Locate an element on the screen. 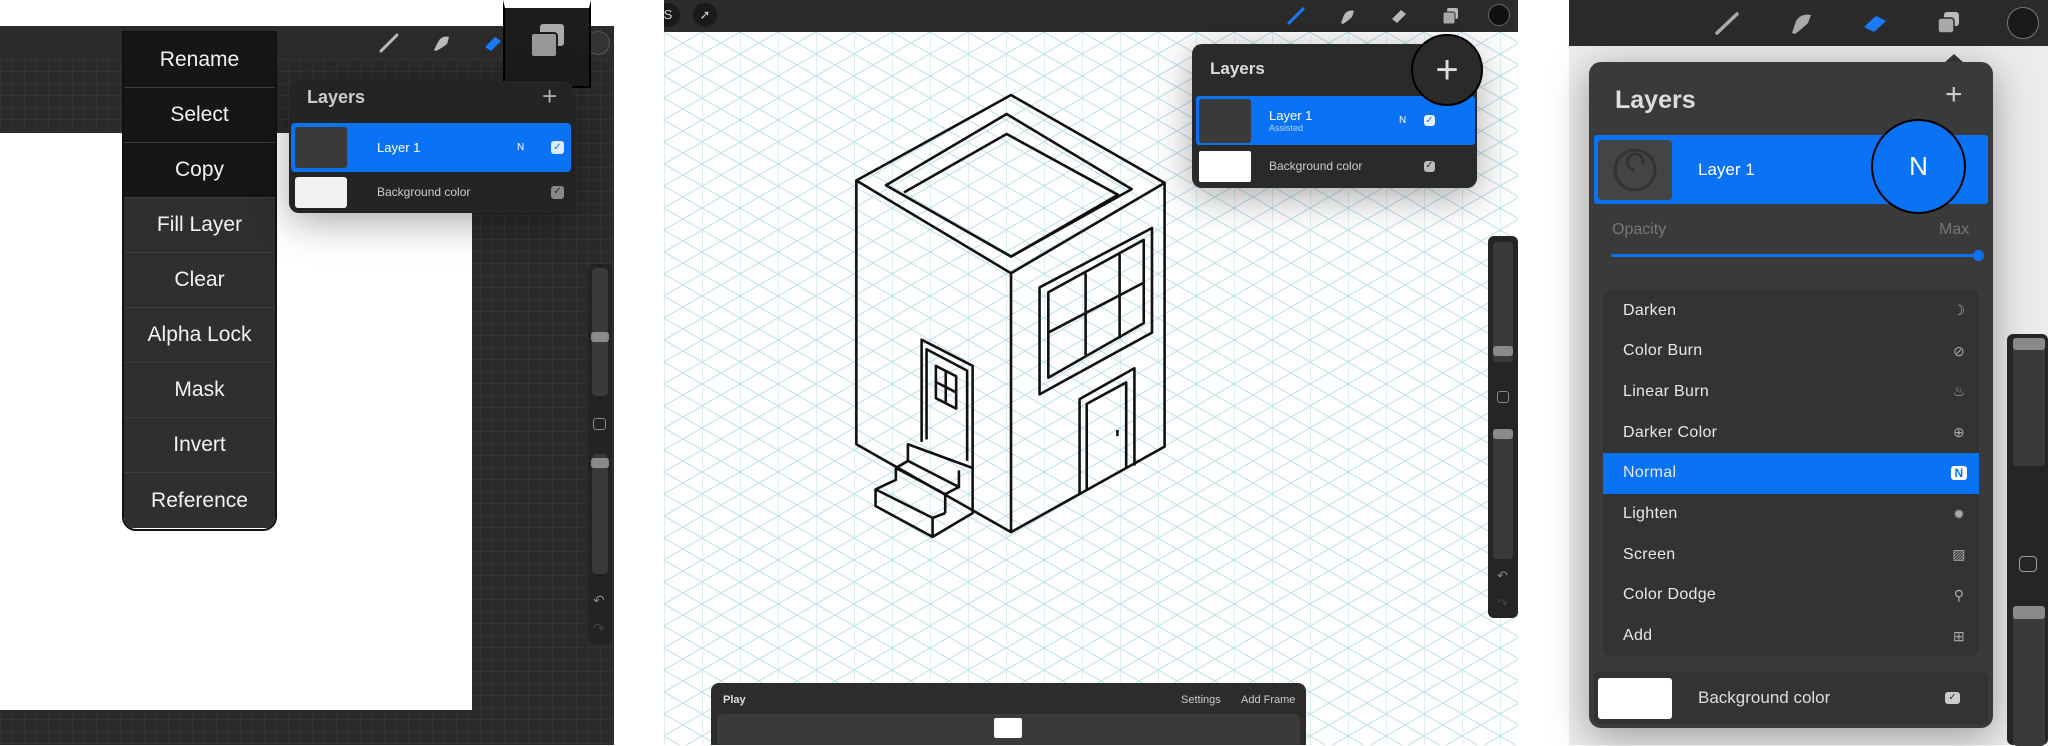 This screenshot has height=746, width=2048. menu-item-reference: Reference is located at coordinates (199, 500).